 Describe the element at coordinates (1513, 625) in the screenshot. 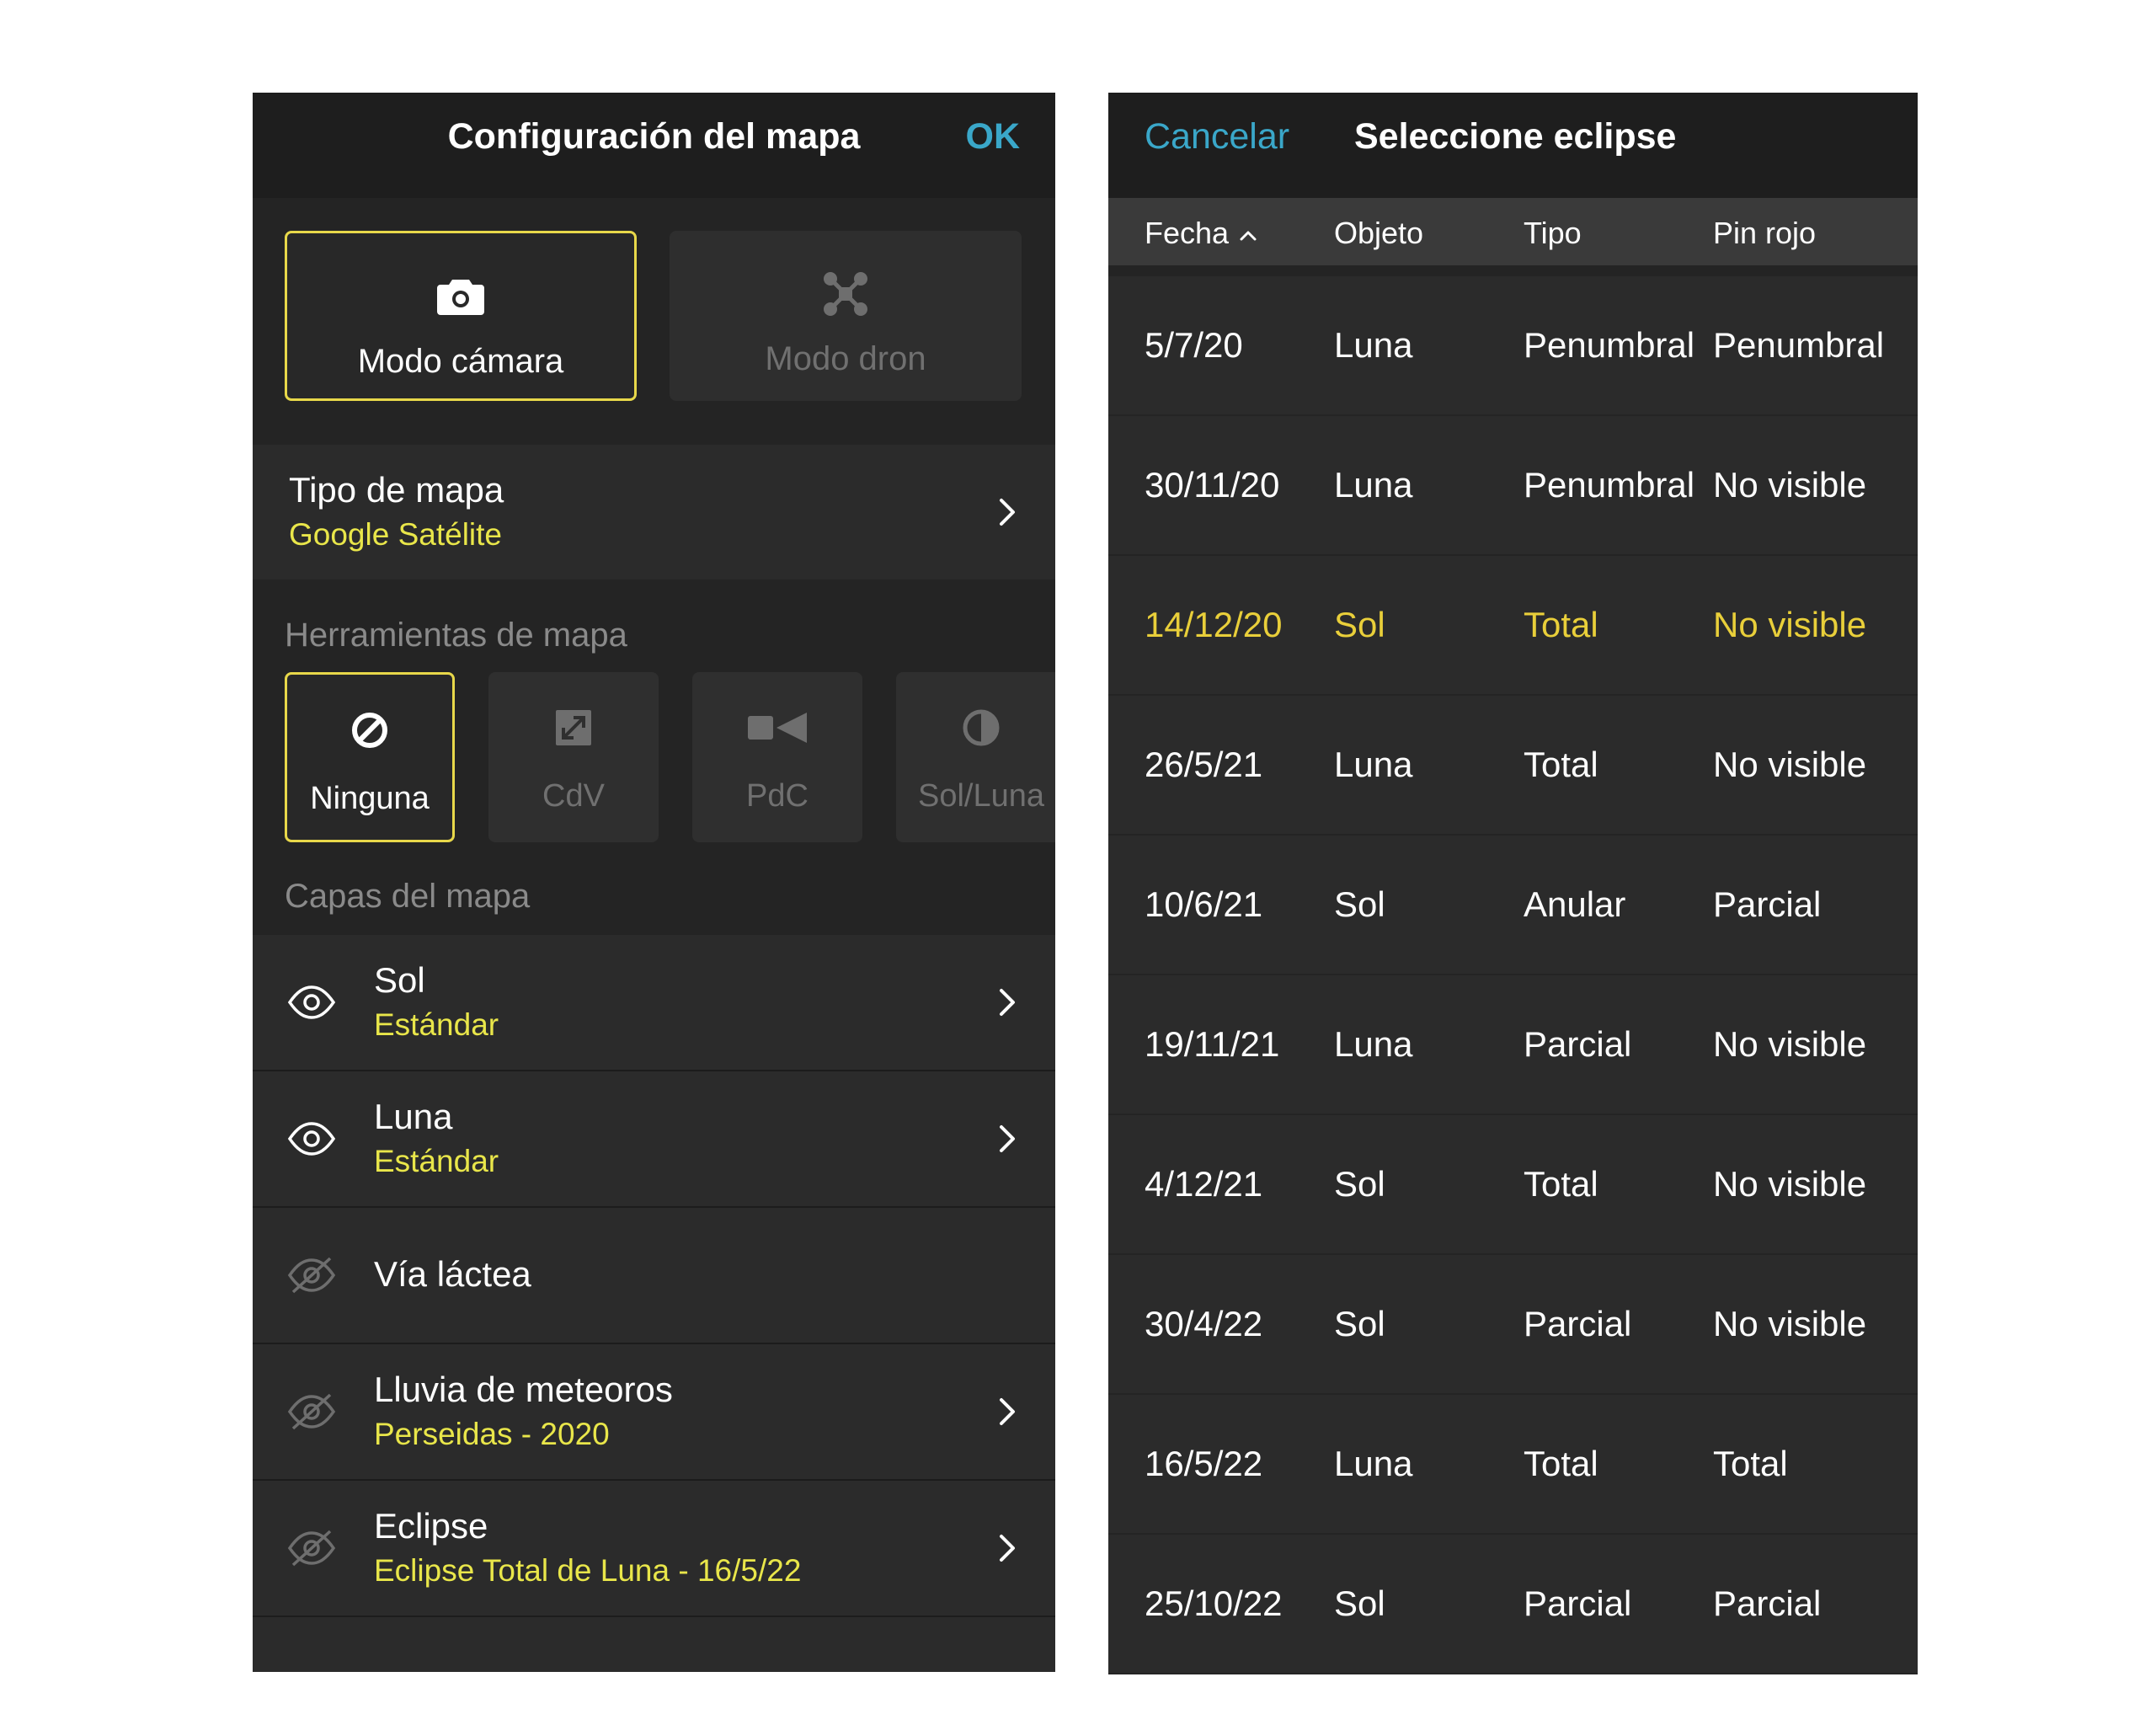

I see `table-row: 14/12/20 Sol Total No visible` at that location.